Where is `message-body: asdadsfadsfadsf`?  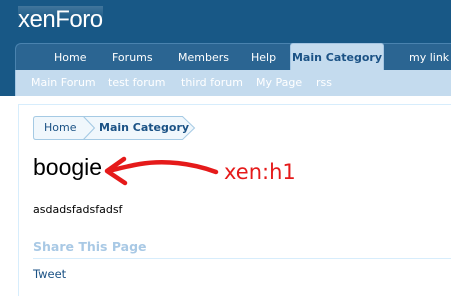
message-body: asdadsfadsfadsf is located at coordinates (78, 209).